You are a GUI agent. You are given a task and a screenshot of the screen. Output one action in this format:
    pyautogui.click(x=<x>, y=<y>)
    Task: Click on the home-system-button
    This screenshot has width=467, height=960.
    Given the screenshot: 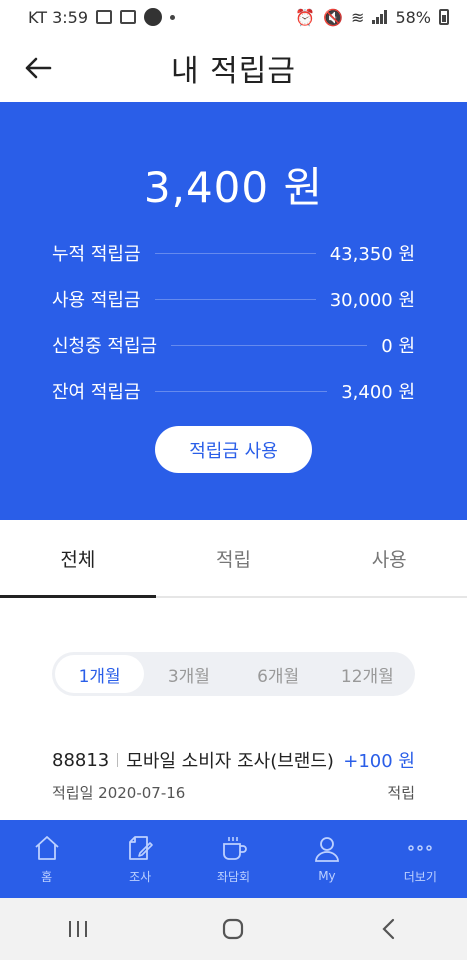 What is the action you would take?
    pyautogui.click(x=233, y=929)
    